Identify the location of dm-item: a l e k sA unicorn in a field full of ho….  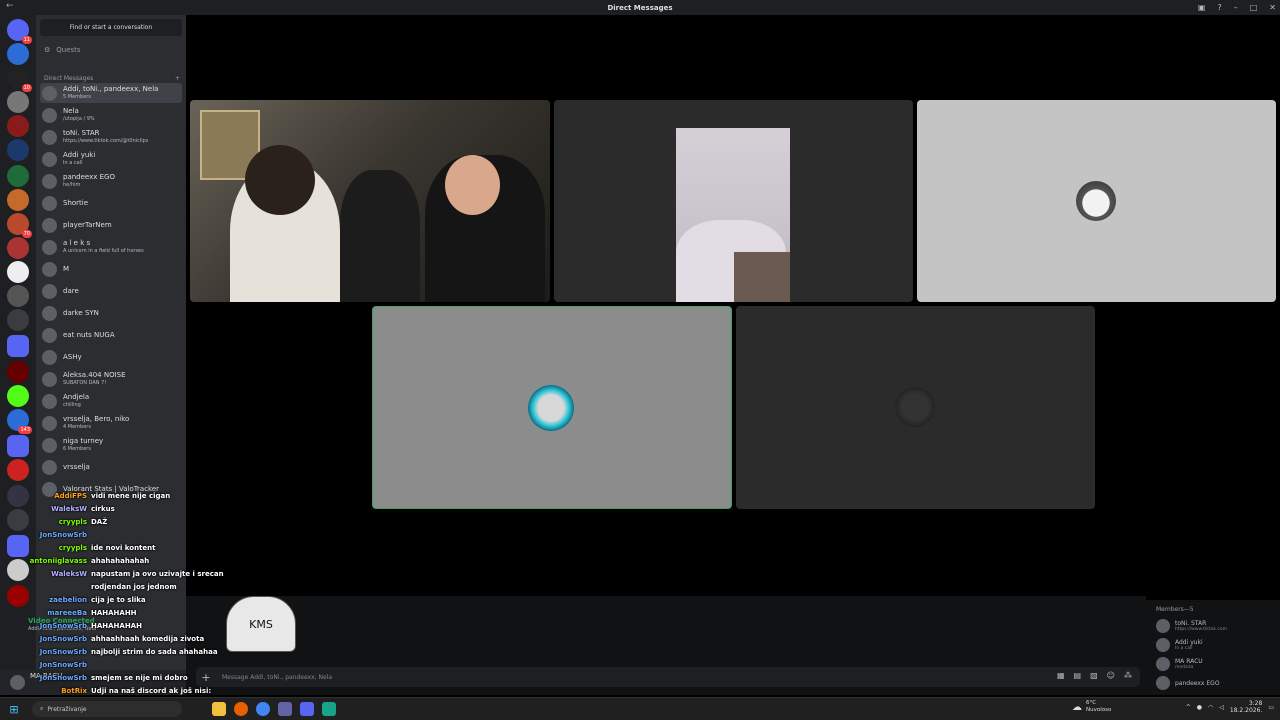
(111, 247).